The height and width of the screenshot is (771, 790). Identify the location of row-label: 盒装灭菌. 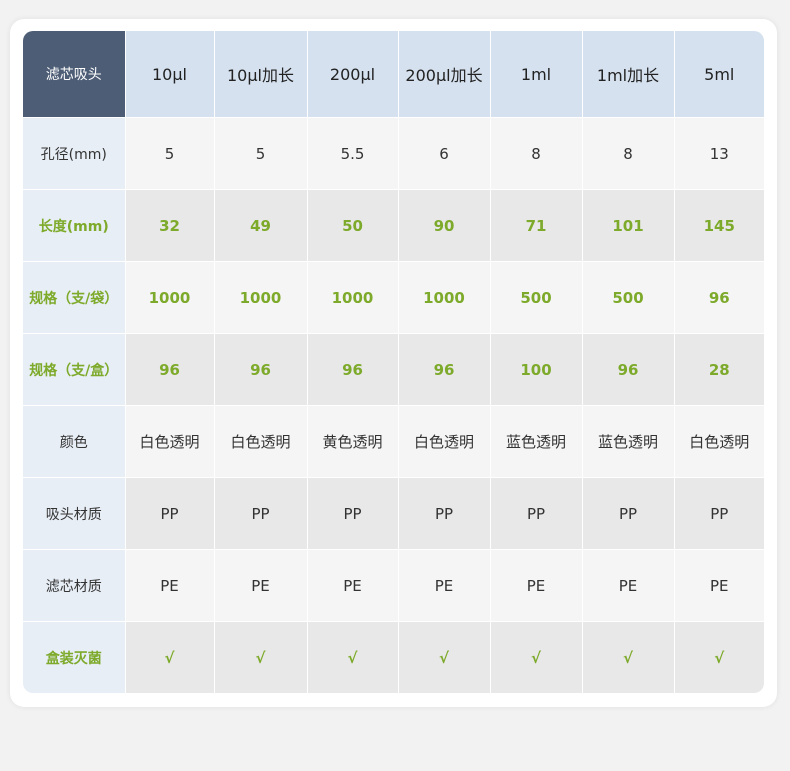
(74, 657).